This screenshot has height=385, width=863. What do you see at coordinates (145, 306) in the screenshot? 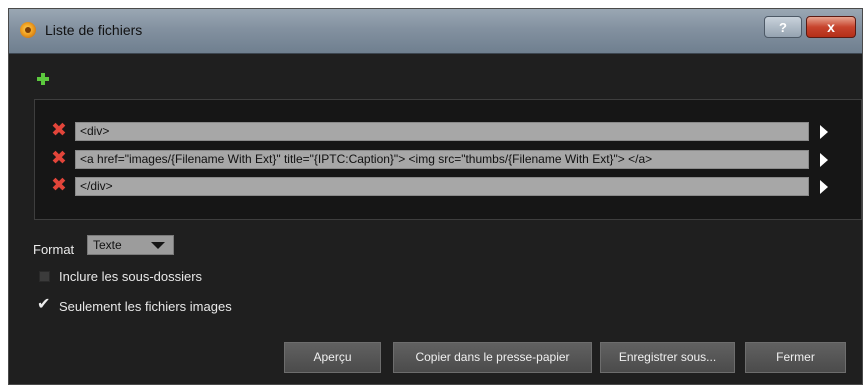
I see `images-only-label: Seulement les fichiers images` at bounding box center [145, 306].